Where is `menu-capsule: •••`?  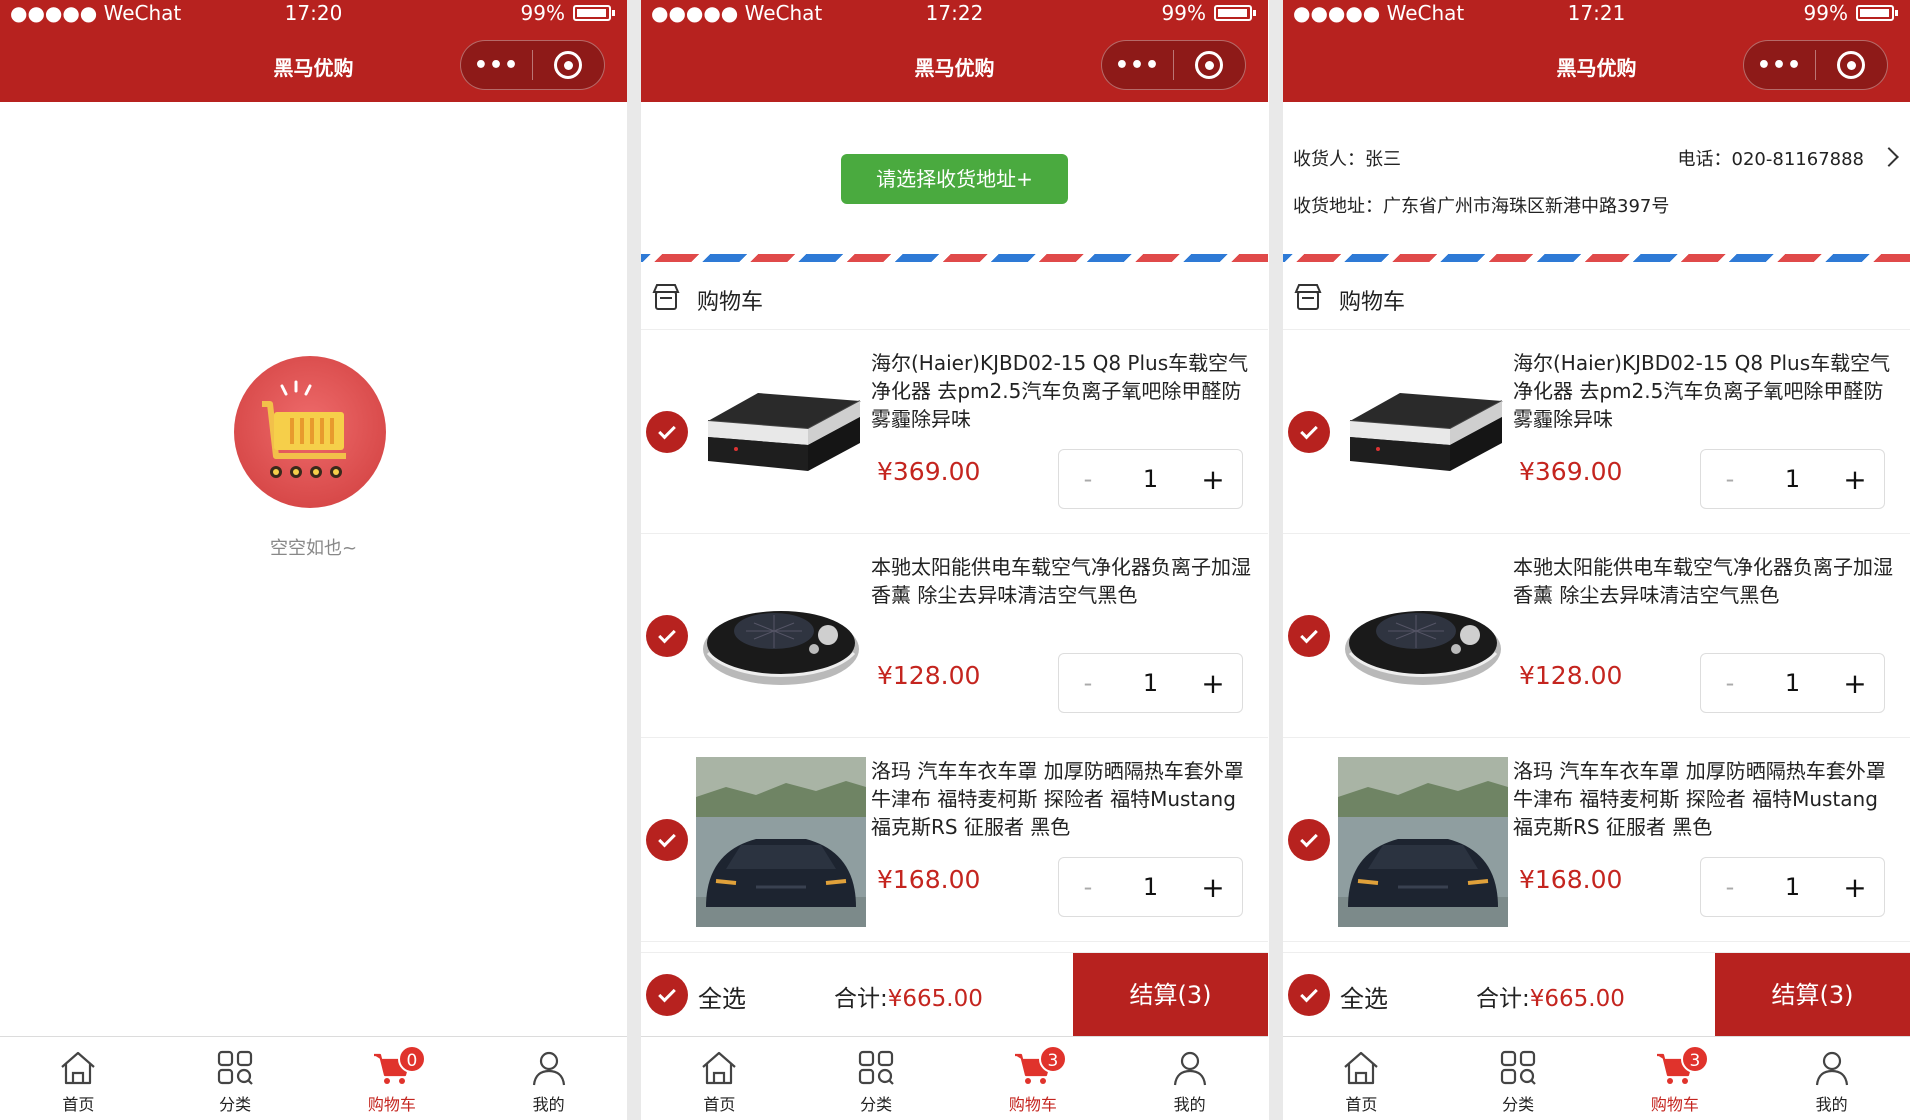 menu-capsule: ••• is located at coordinates (1173, 65).